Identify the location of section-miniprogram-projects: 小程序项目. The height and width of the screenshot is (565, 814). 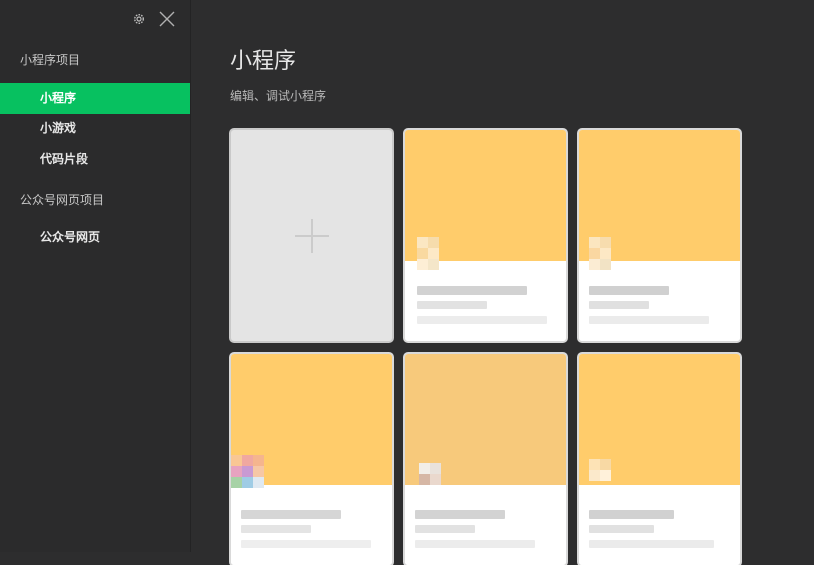
(50, 60).